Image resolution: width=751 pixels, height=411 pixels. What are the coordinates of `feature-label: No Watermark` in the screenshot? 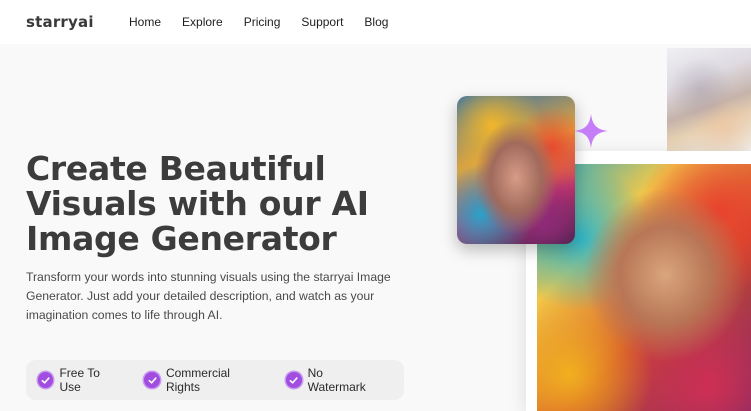 It's located at (336, 380).